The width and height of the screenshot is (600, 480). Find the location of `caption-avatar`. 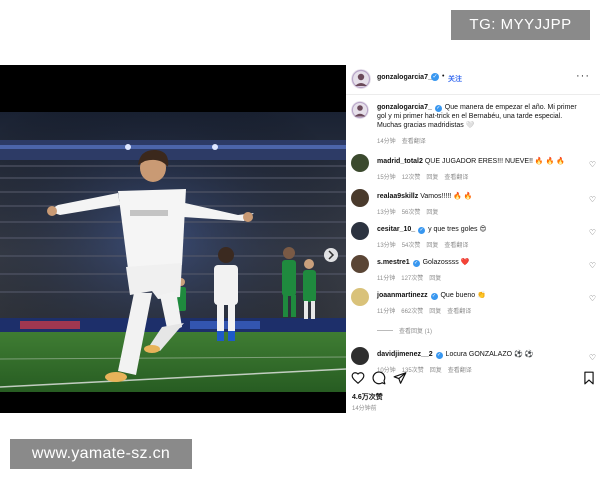

caption-avatar is located at coordinates (360, 110).